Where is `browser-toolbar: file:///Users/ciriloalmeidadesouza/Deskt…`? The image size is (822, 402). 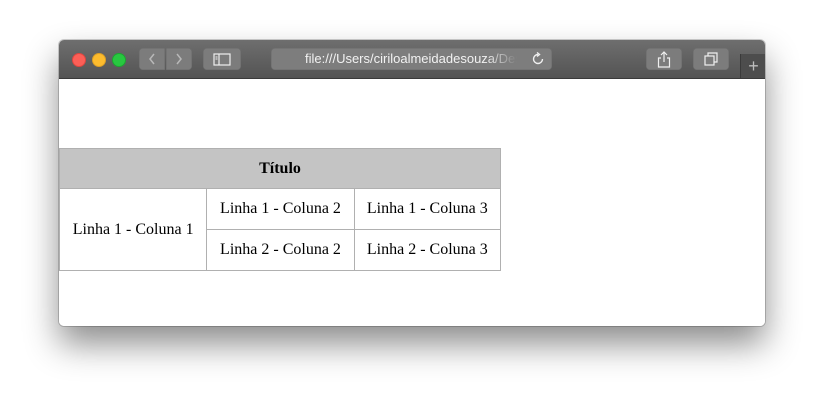 browser-toolbar: file:///Users/ciriloalmeidadesouza/Deskt… is located at coordinates (412, 59).